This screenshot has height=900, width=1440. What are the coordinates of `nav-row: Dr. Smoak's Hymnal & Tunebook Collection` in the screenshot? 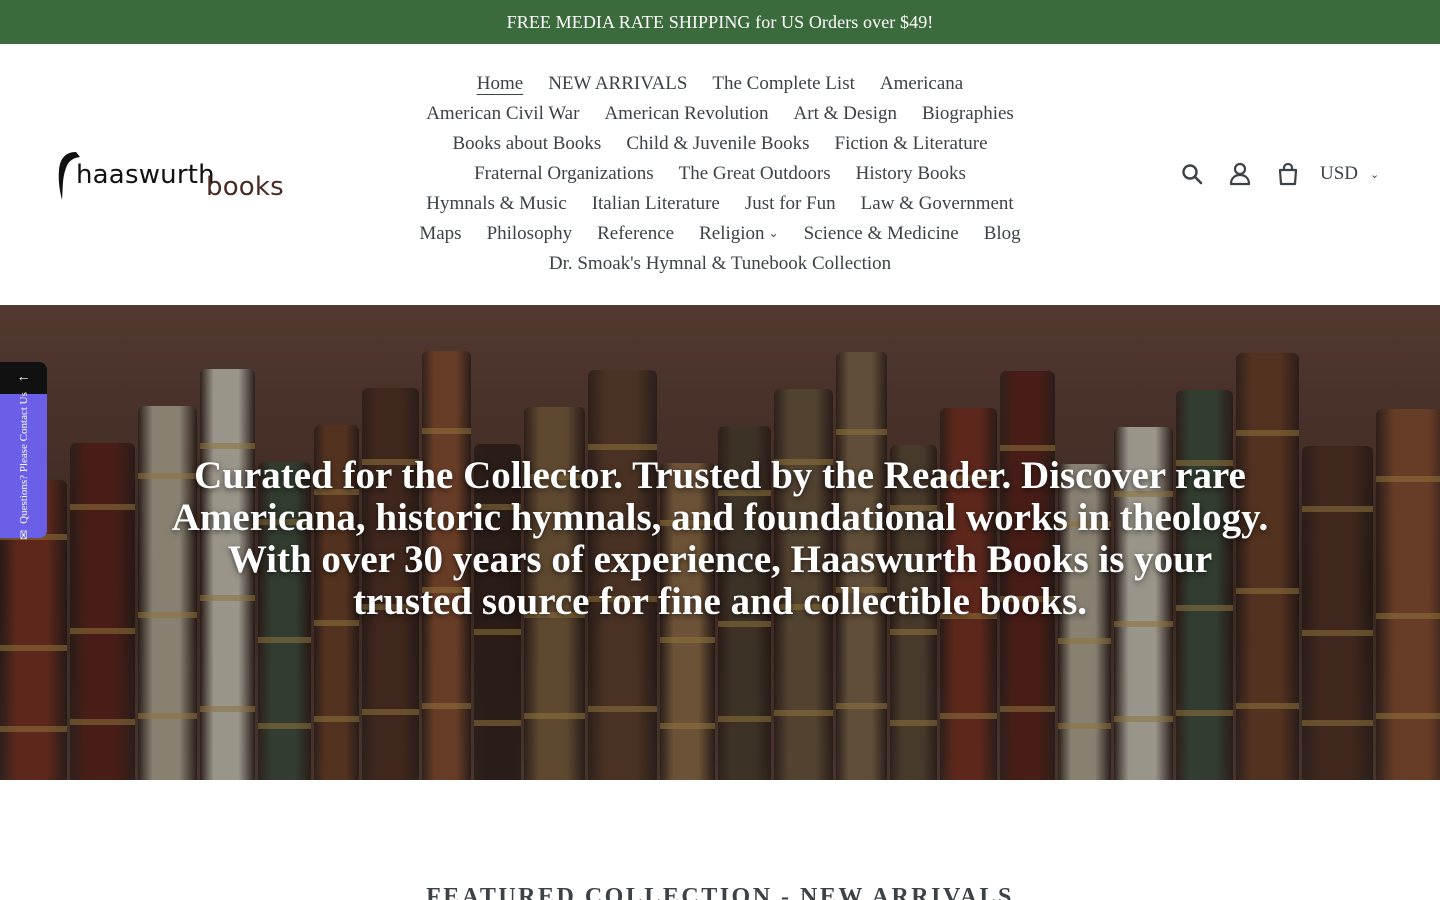 It's located at (720, 264).